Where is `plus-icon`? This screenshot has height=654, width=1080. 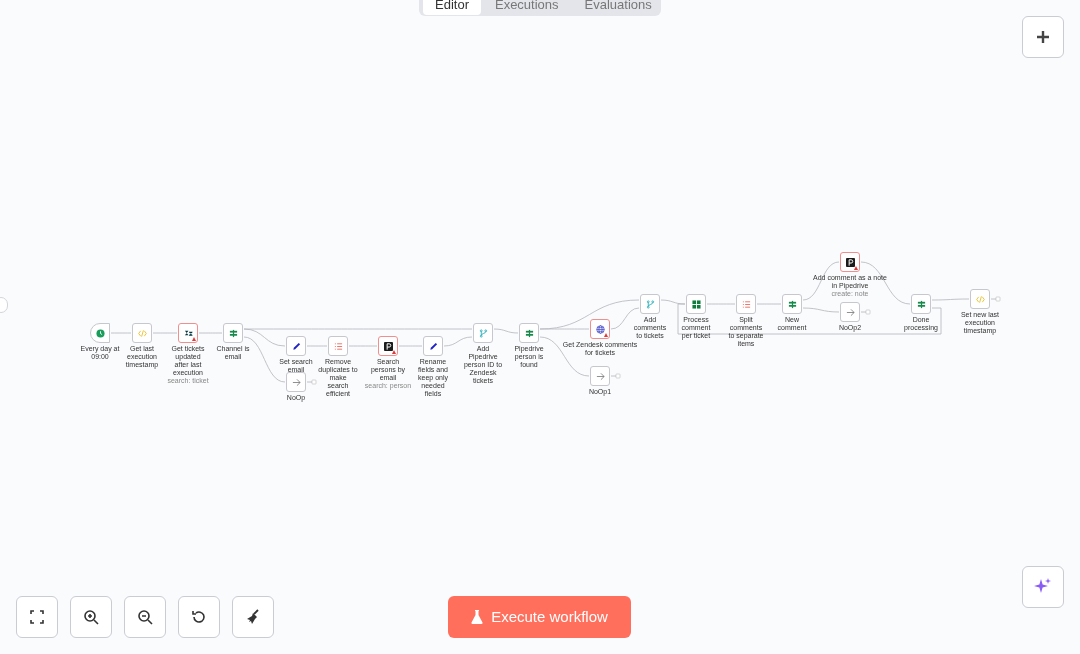 plus-icon is located at coordinates (1043, 37).